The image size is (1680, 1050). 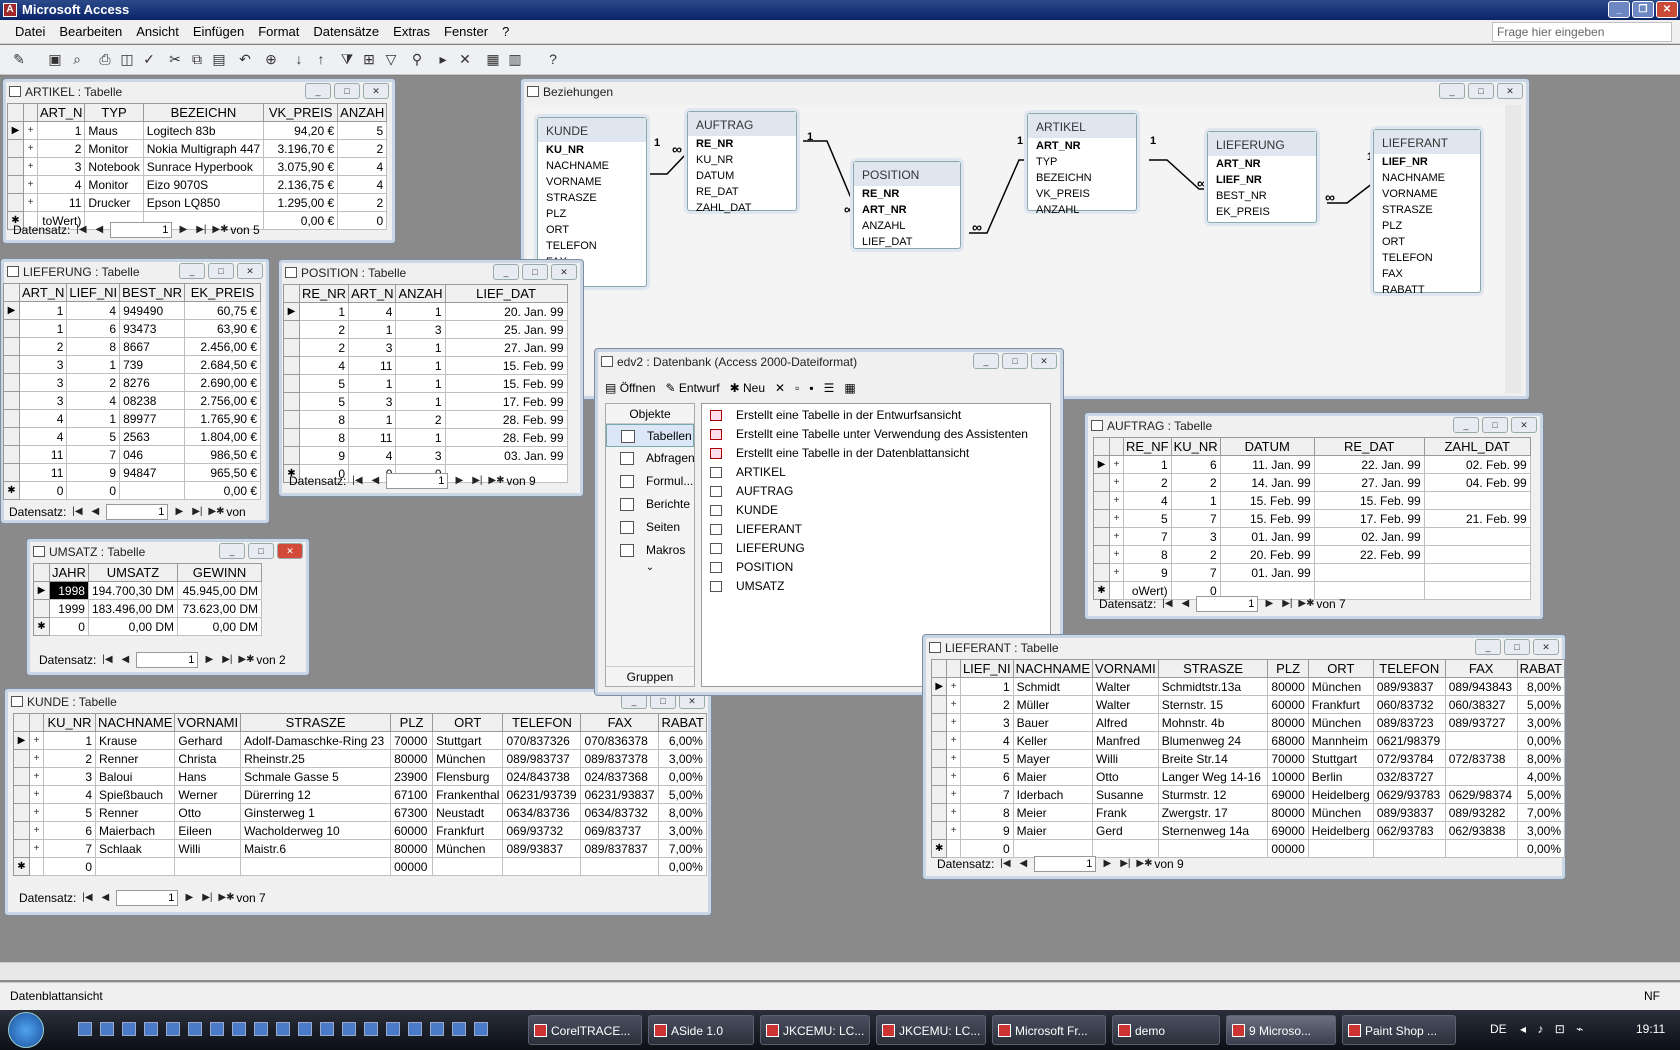 I want to click on table-cell: 069/93732, so click(x=542, y=830).